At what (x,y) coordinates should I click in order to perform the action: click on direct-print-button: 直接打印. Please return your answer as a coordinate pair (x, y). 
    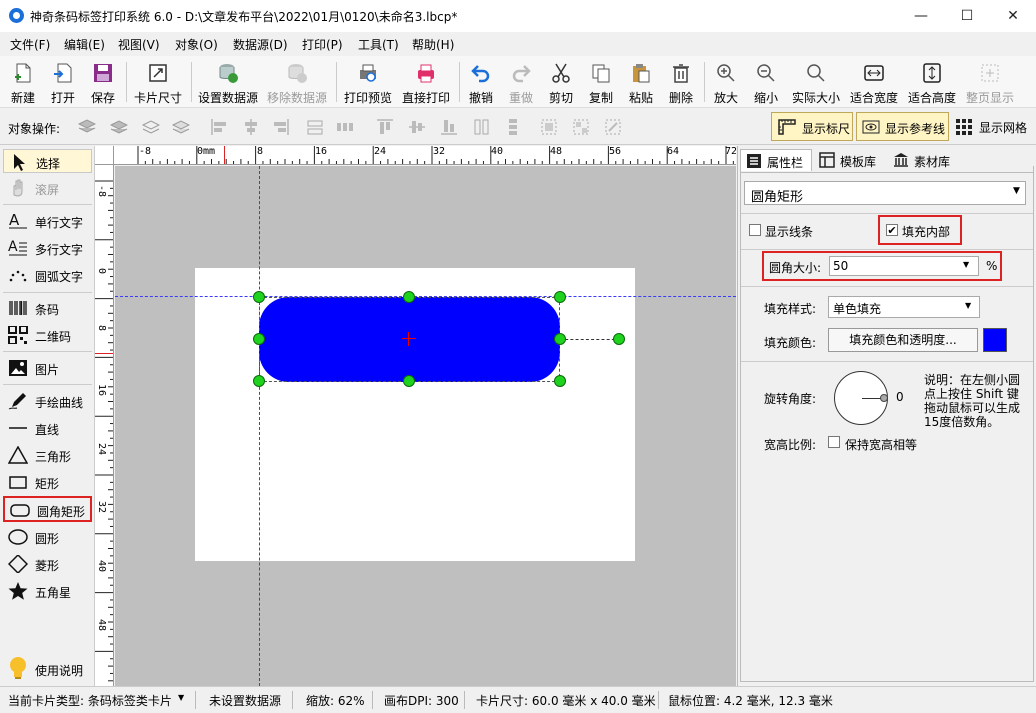
    Looking at the image, I should click on (426, 83).